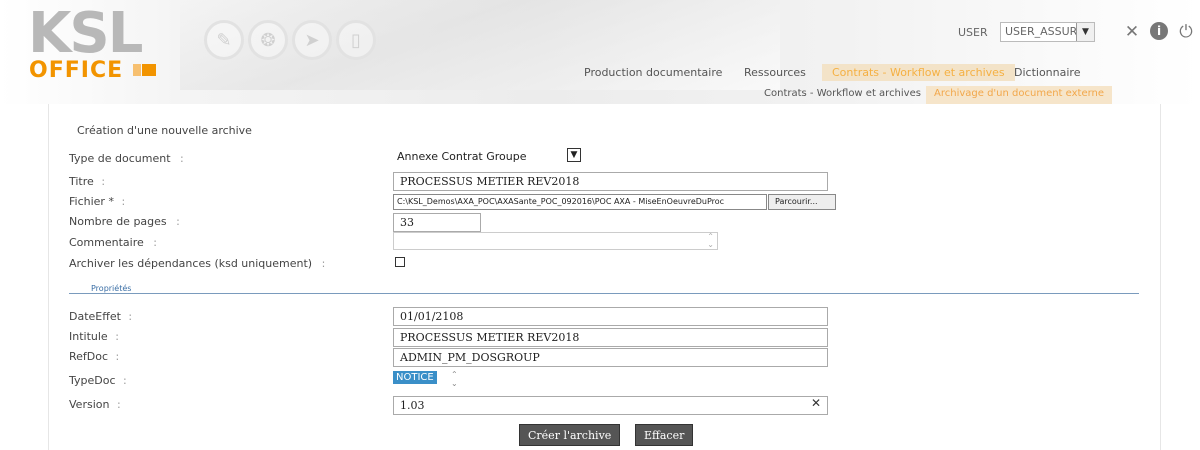 This screenshot has width=1200, height=450. What do you see at coordinates (437, 222) in the screenshot?
I see `pages-input: 33` at bounding box center [437, 222].